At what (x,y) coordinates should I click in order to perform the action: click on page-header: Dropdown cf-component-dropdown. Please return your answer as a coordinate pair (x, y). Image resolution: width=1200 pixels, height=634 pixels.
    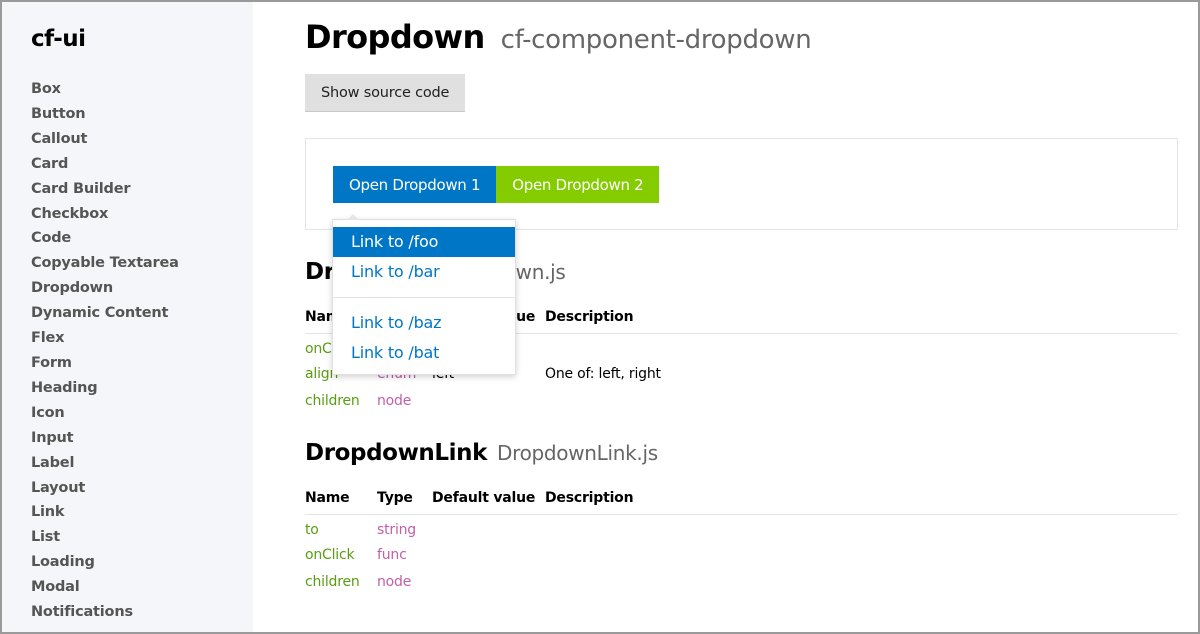
    Looking at the image, I should click on (741, 37).